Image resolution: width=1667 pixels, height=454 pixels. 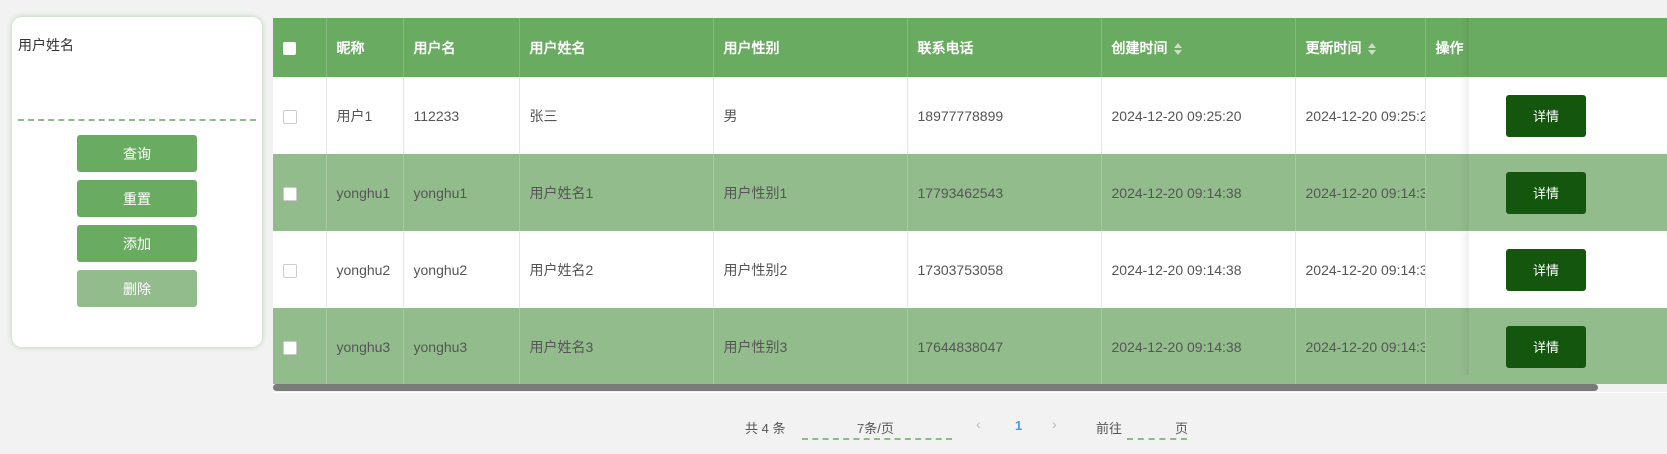 What do you see at coordinates (137, 198) in the screenshot?
I see `reset-button: 重置` at bounding box center [137, 198].